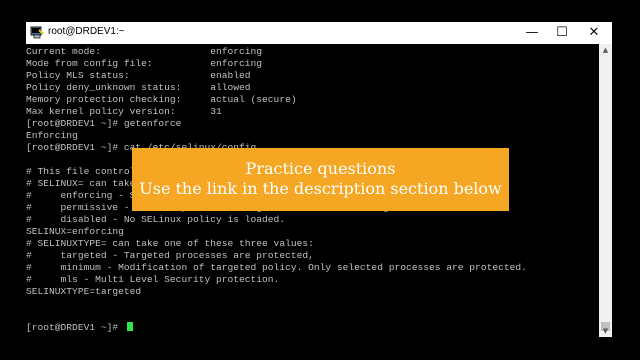 The height and width of the screenshot is (360, 640). Describe the element at coordinates (319, 33) in the screenshot. I see `title-bar: root@DRDEV1:~ — ☐ ✕` at that location.